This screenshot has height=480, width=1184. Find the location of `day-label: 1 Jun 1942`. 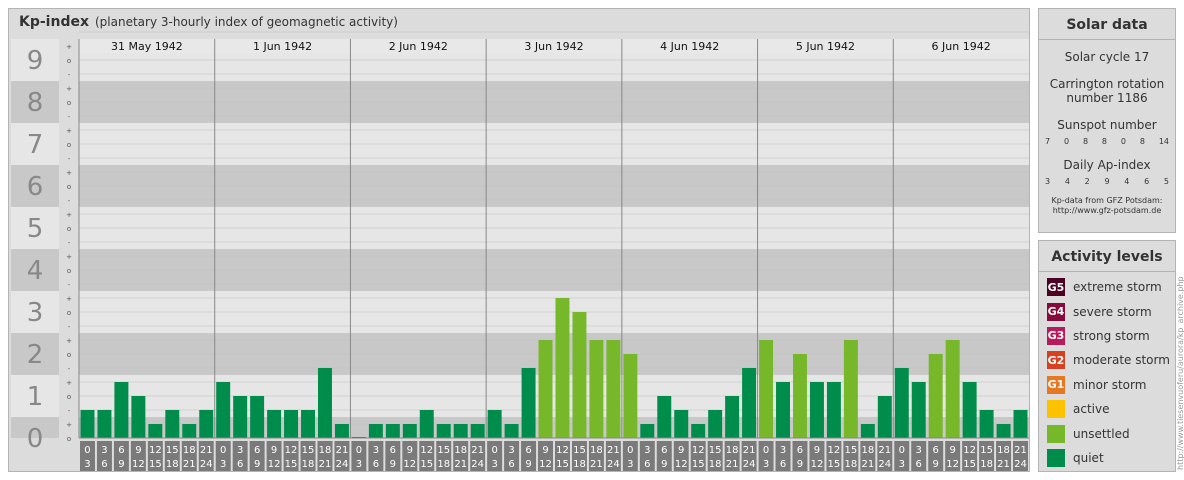

day-label: 1 Jun 1942 is located at coordinates (282, 46).